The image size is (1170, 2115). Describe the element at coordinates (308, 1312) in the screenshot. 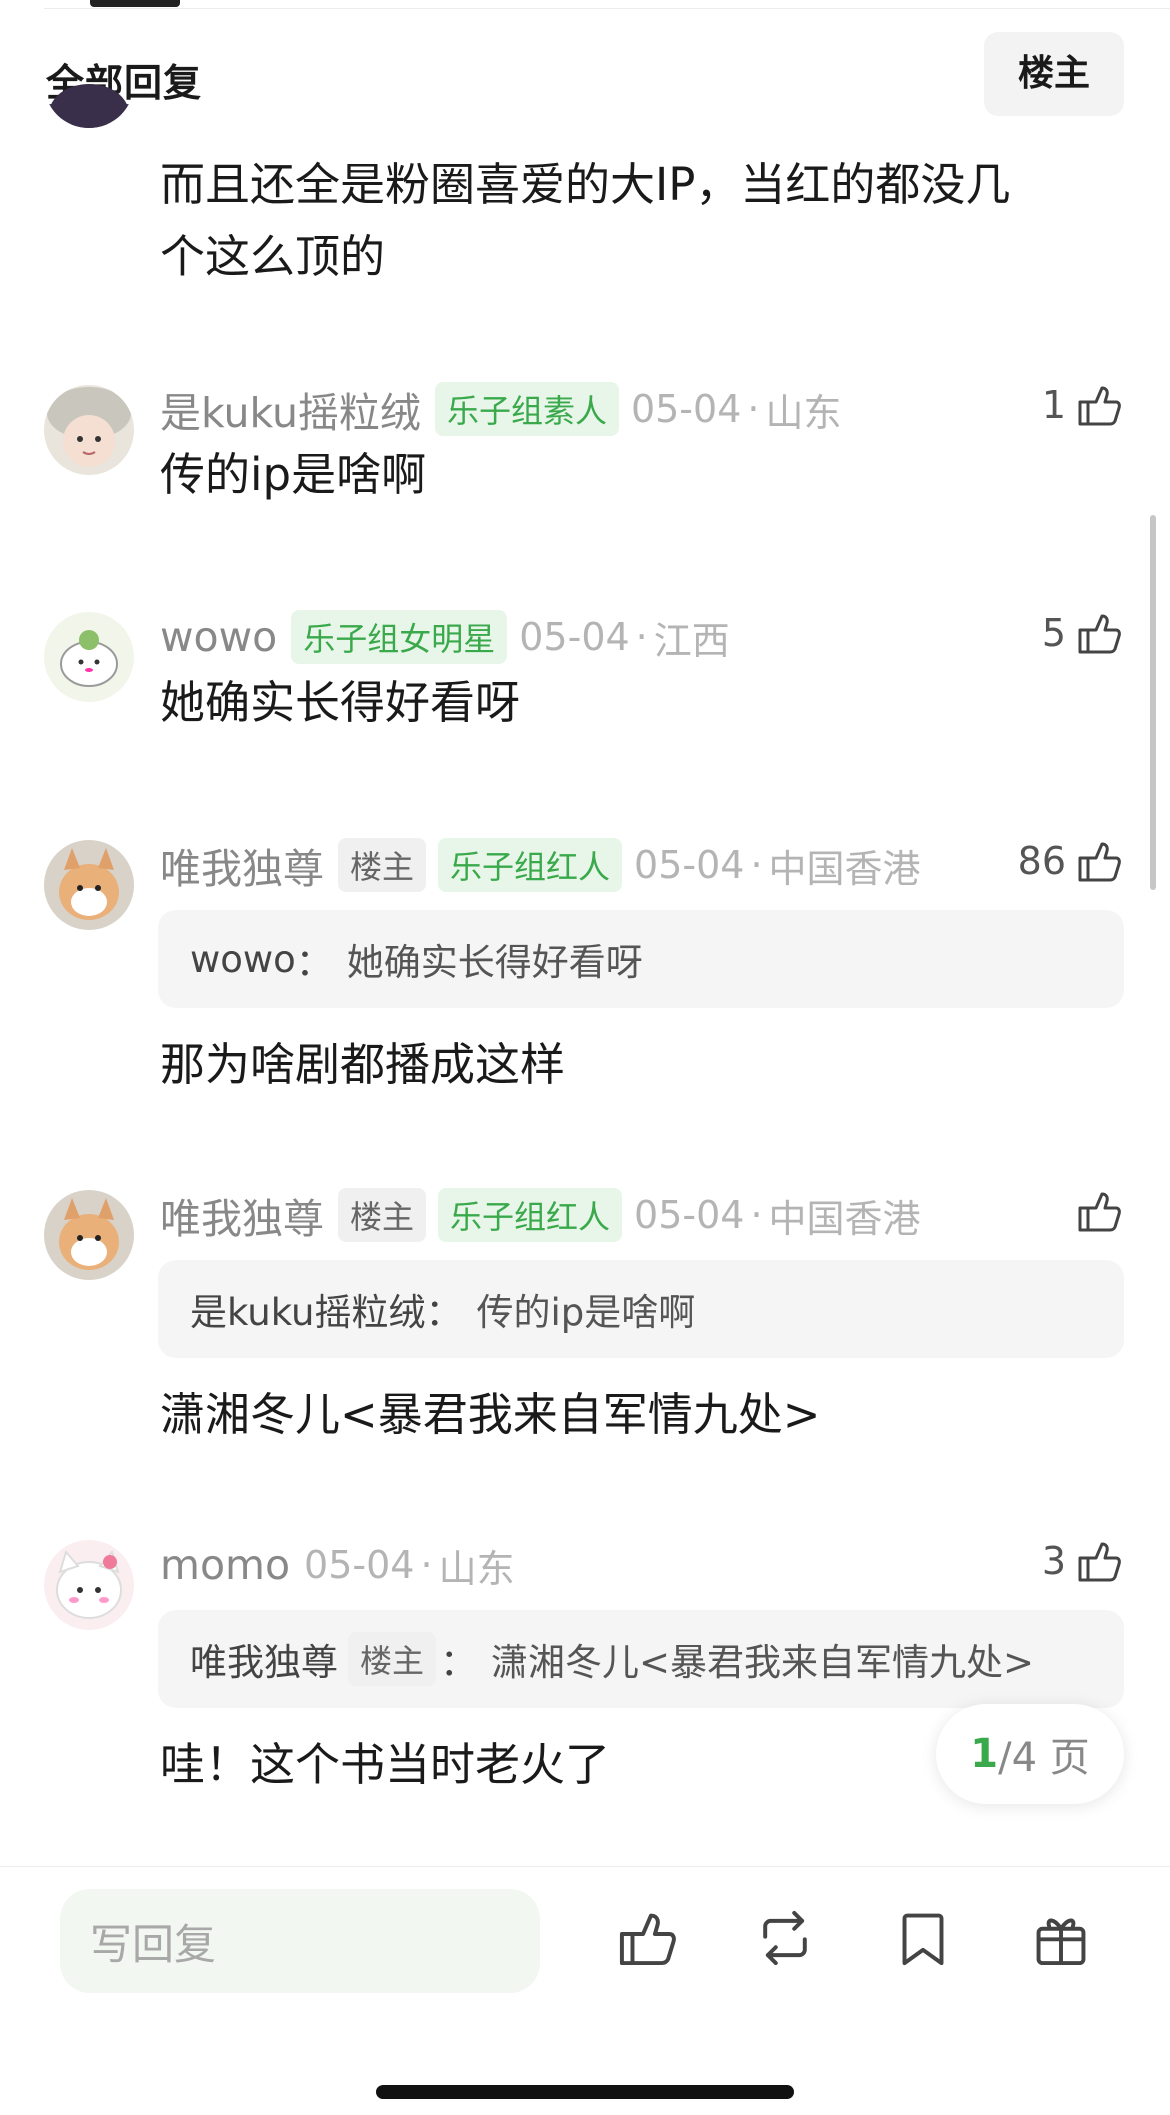

I see `quoted-username: 是kuku摇粒绒` at that location.